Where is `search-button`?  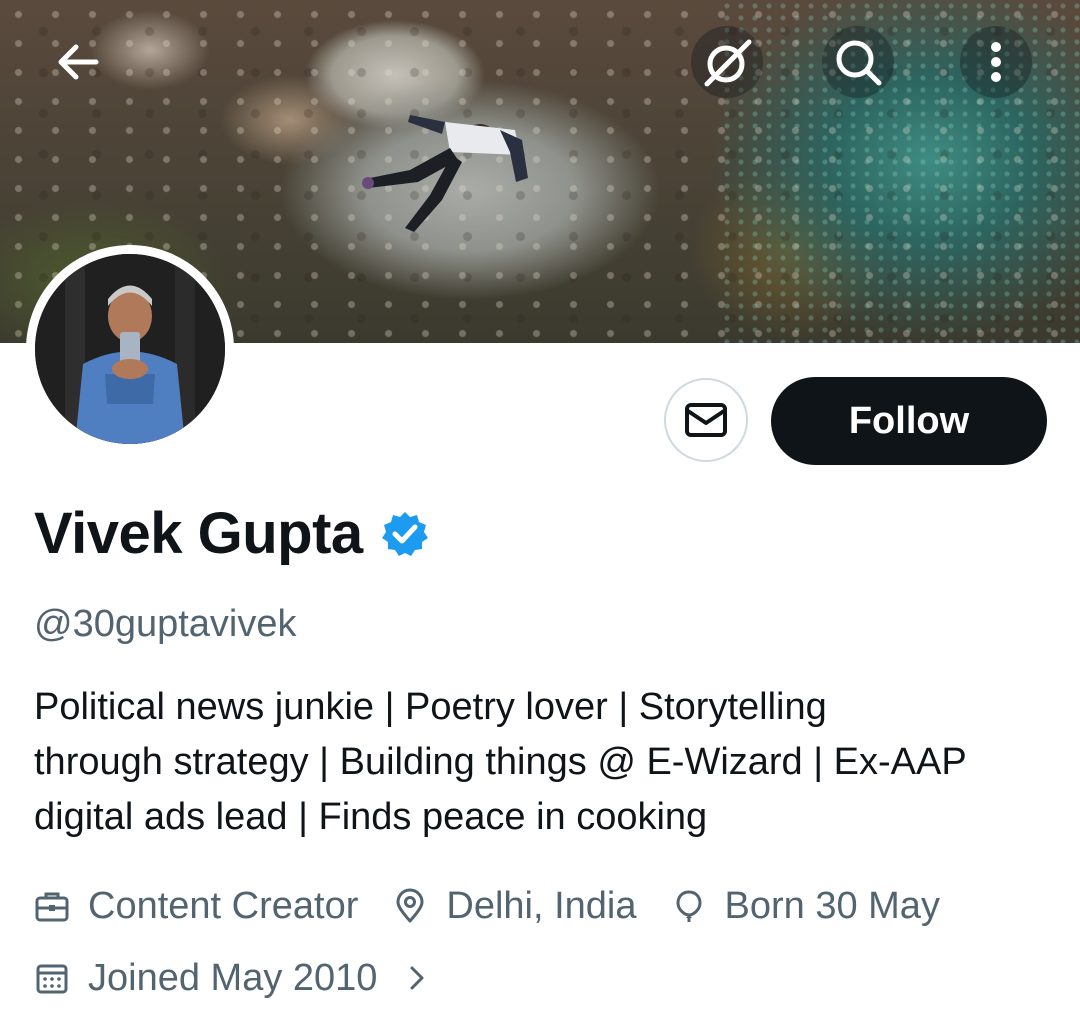
search-button is located at coordinates (858, 62).